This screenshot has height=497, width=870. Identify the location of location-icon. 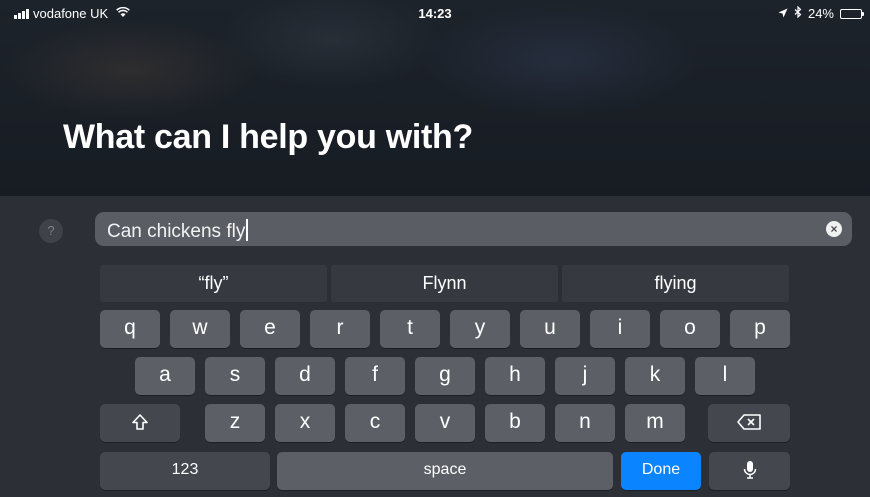
(783, 13).